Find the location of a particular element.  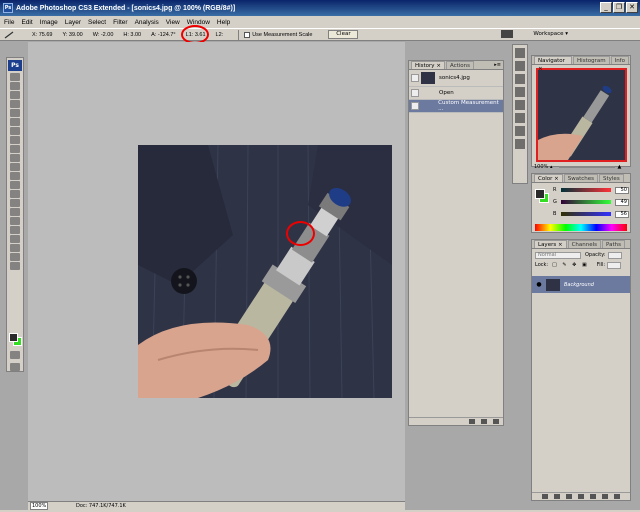

tab-histogram: Histogram is located at coordinates (591, 60).